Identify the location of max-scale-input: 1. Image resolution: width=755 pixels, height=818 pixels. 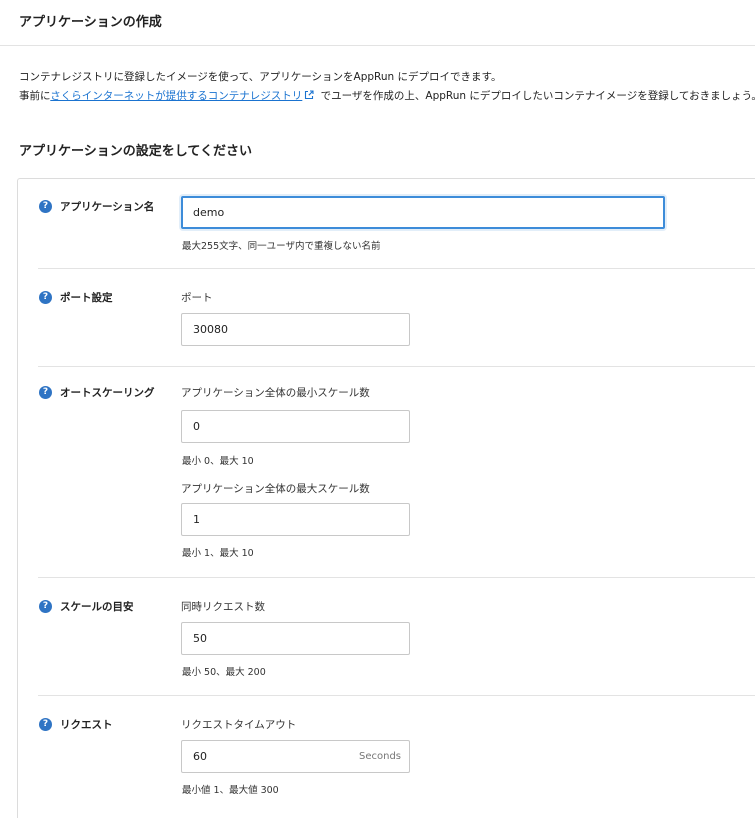
(295, 519).